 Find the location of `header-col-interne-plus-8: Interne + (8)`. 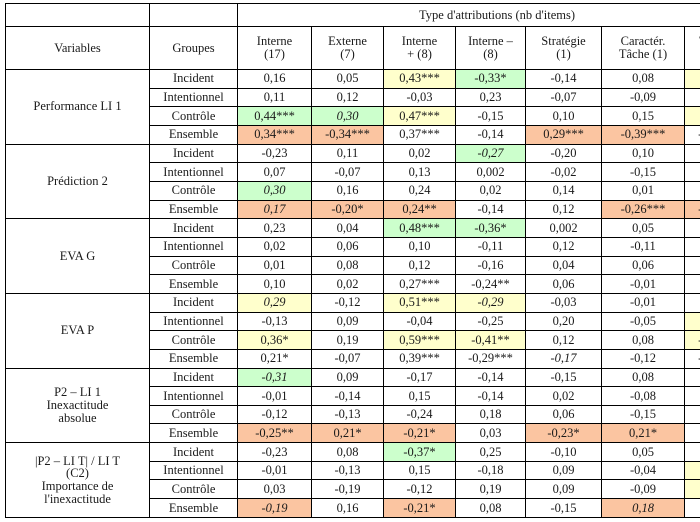

header-col-interne-plus-8: Interne + (8) is located at coordinates (419, 48).